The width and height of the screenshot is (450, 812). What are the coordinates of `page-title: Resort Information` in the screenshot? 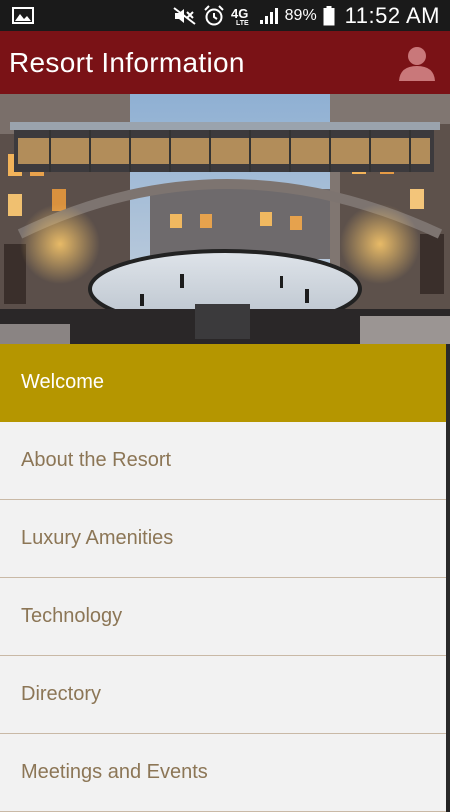 It's located at (127, 62).